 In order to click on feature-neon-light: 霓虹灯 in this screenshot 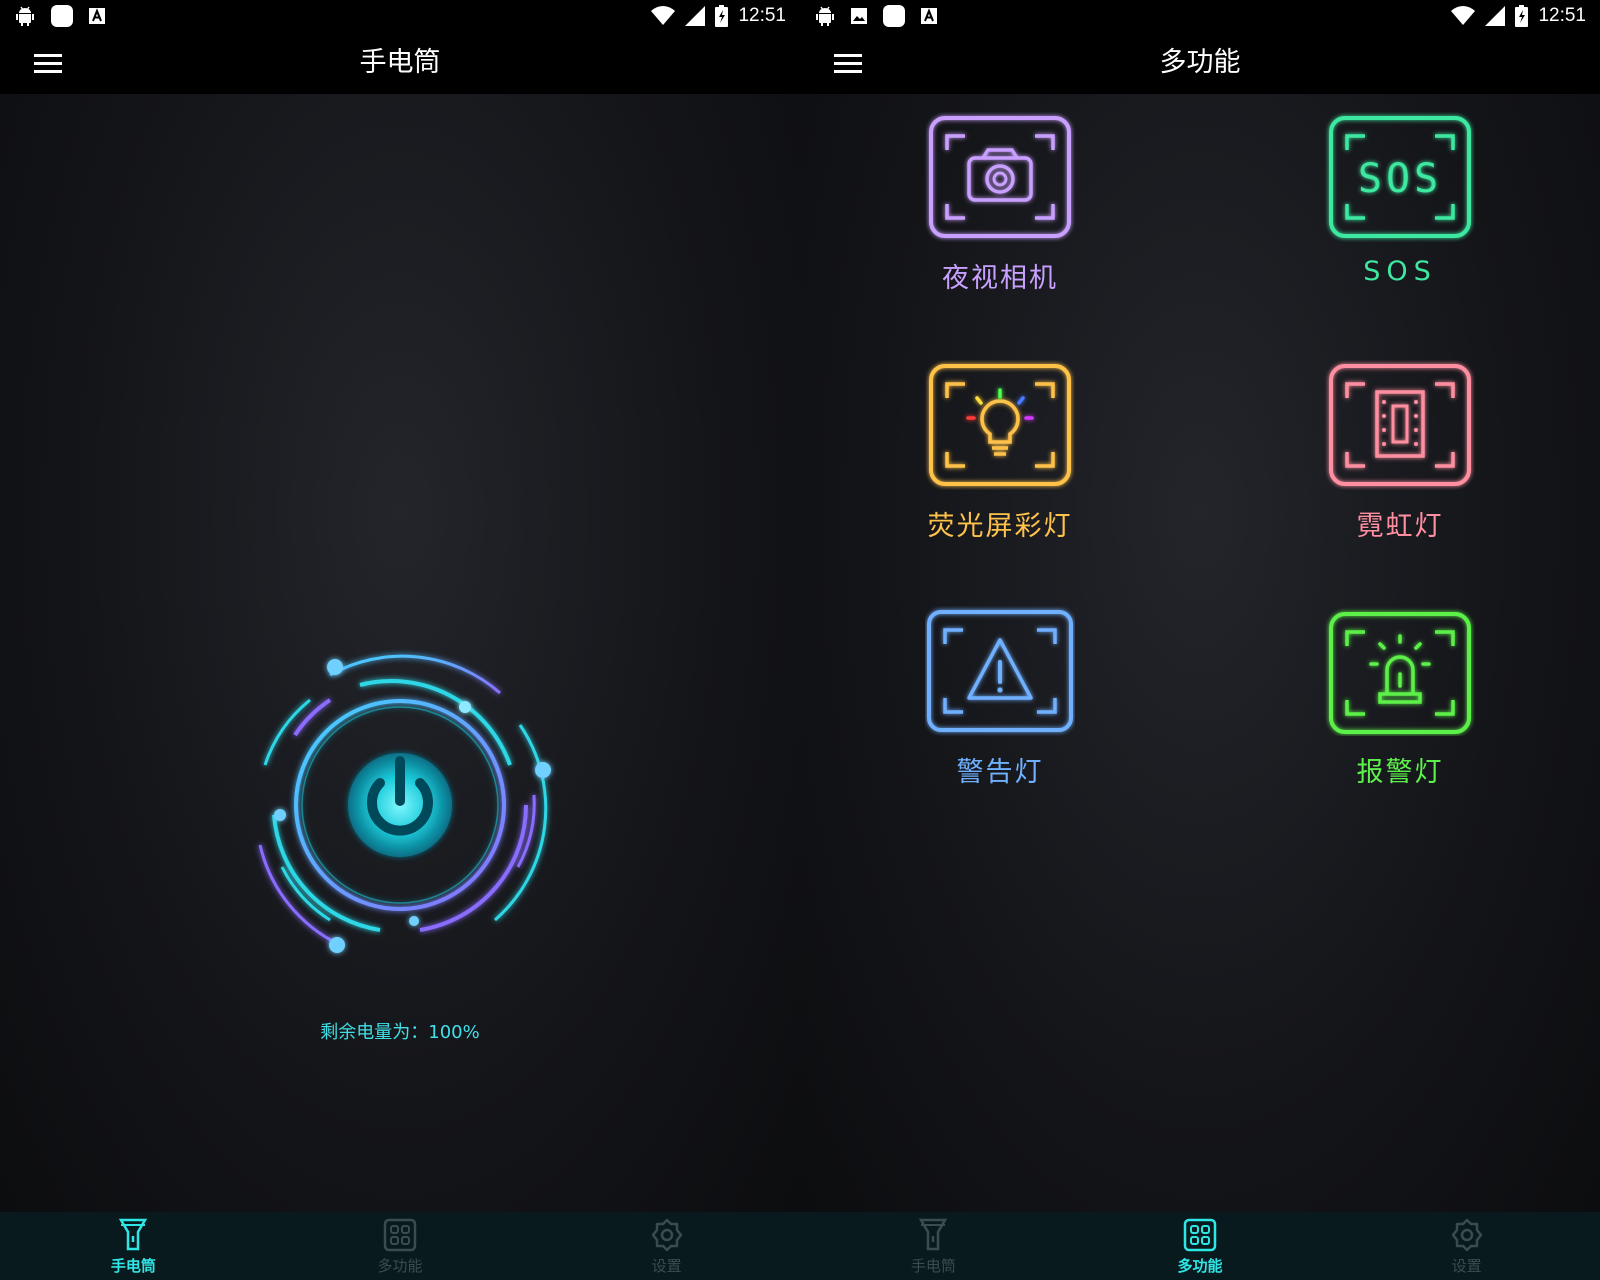, I will do `click(1400, 451)`.